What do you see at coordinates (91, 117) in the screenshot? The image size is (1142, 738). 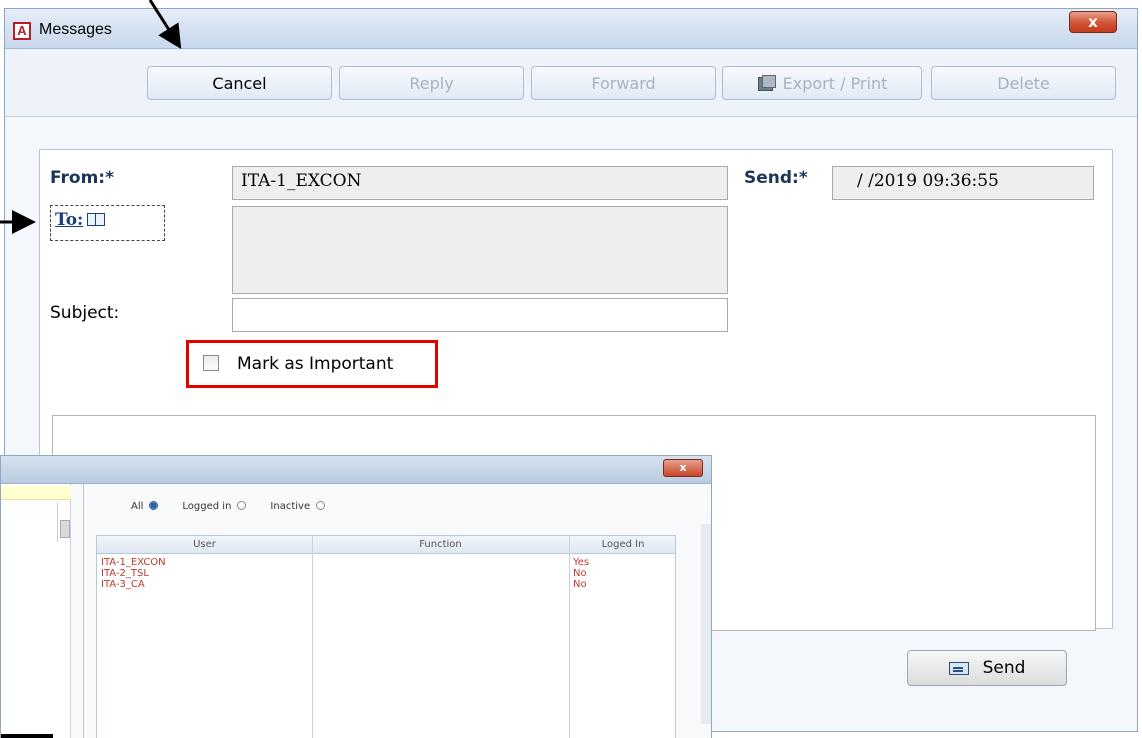 I see `annotation-arrows` at bounding box center [91, 117].